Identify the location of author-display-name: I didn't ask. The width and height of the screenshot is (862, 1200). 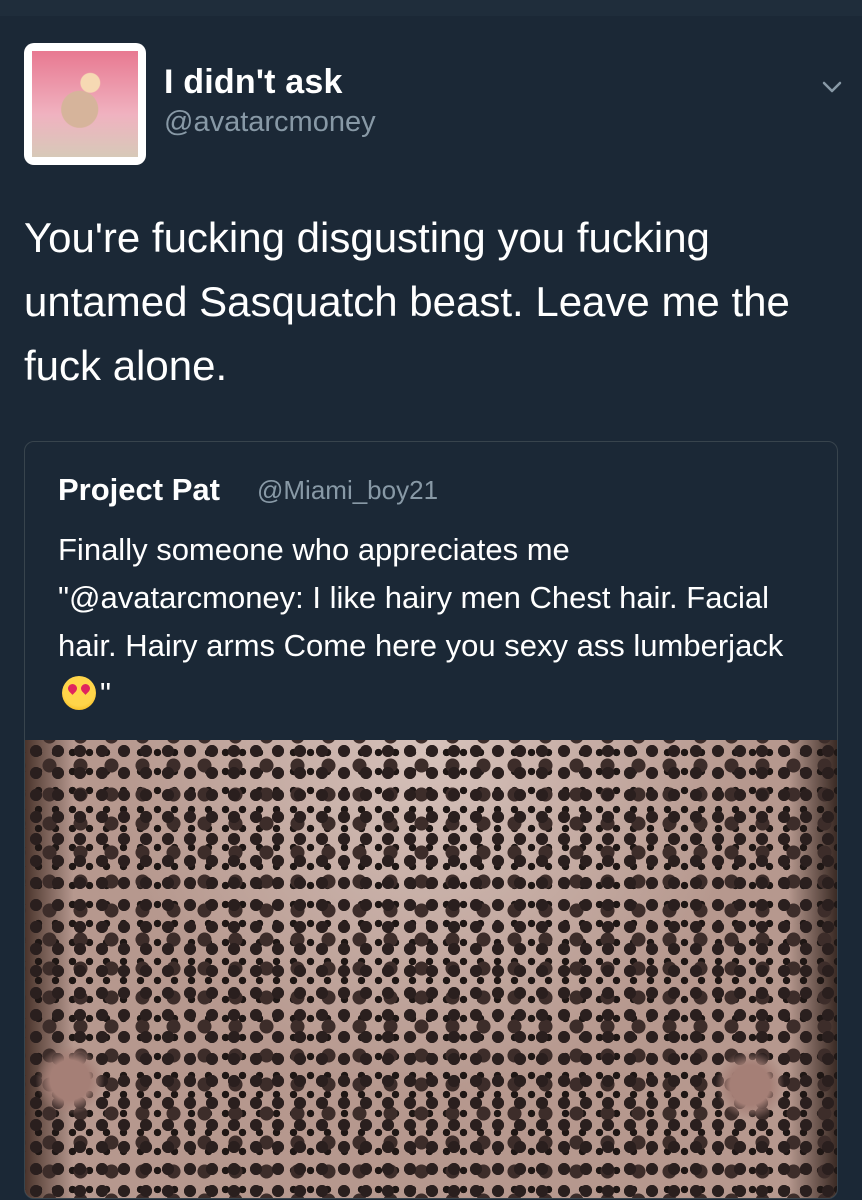
(253, 82).